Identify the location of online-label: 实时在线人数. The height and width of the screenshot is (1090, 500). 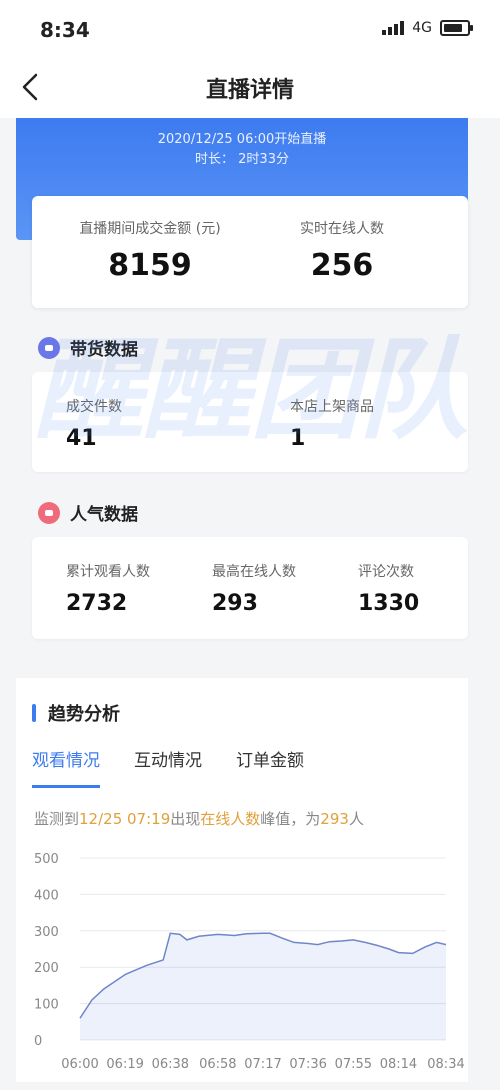
(342, 228).